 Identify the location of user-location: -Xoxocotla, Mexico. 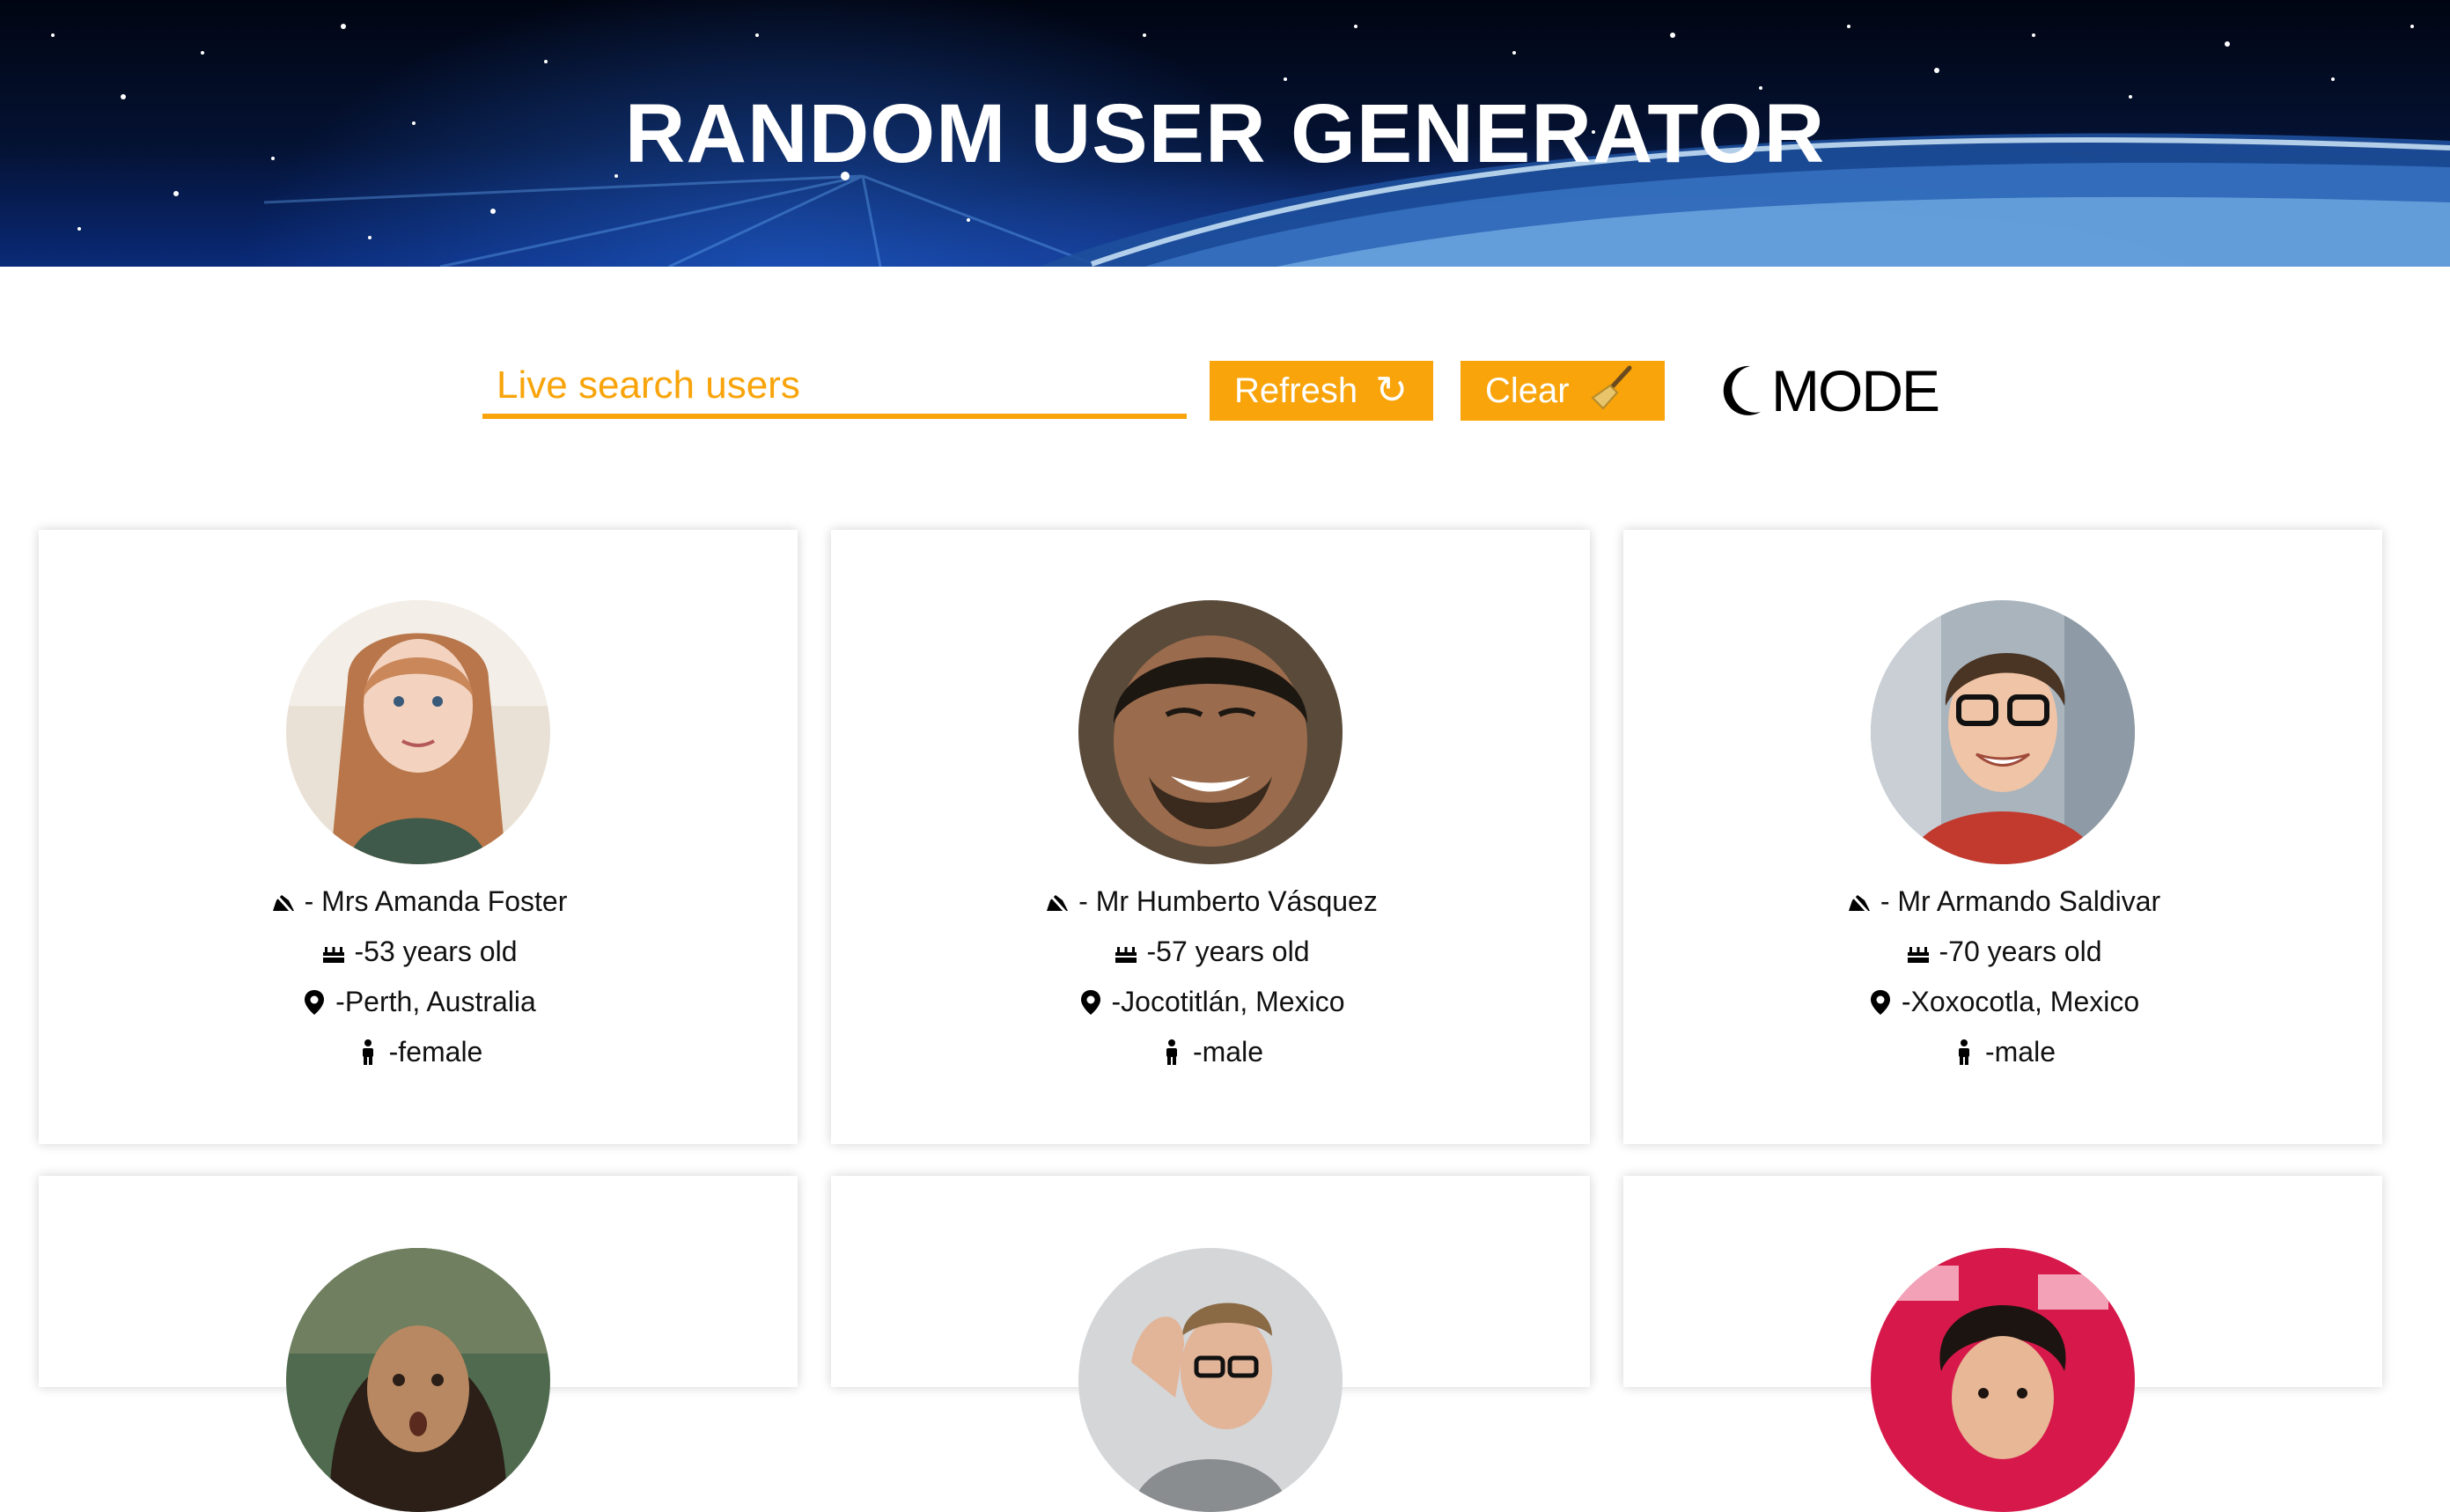
(2020, 1002).